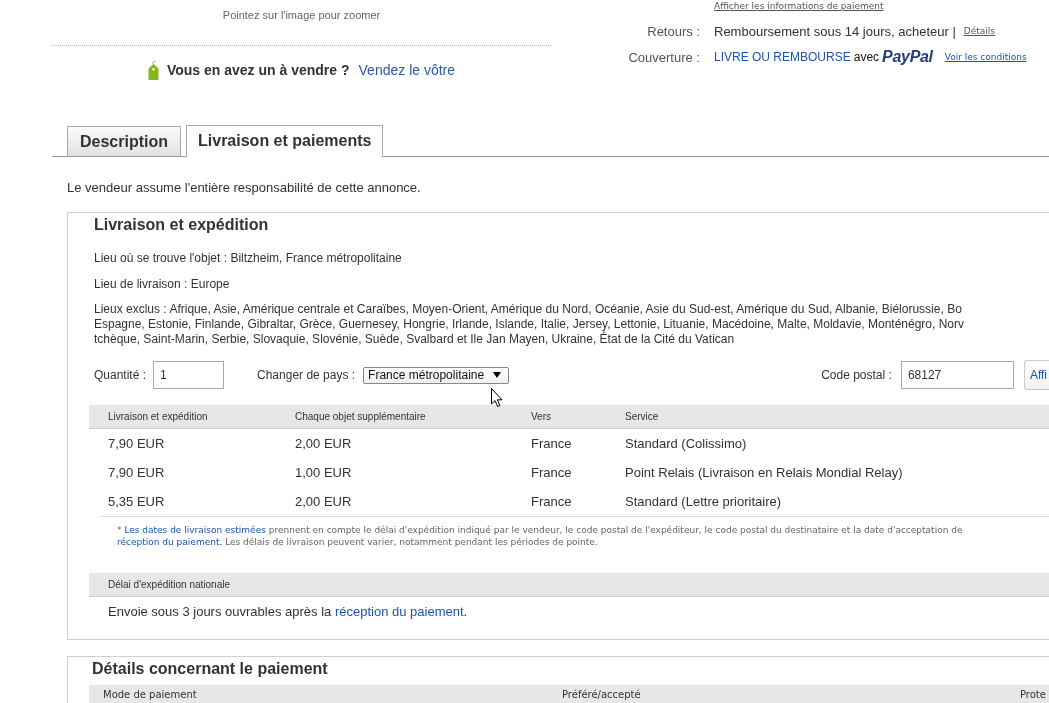 The height and width of the screenshot is (703, 1049). Describe the element at coordinates (985, 57) in the screenshot. I see `conditions-link: Voir les conditions` at that location.